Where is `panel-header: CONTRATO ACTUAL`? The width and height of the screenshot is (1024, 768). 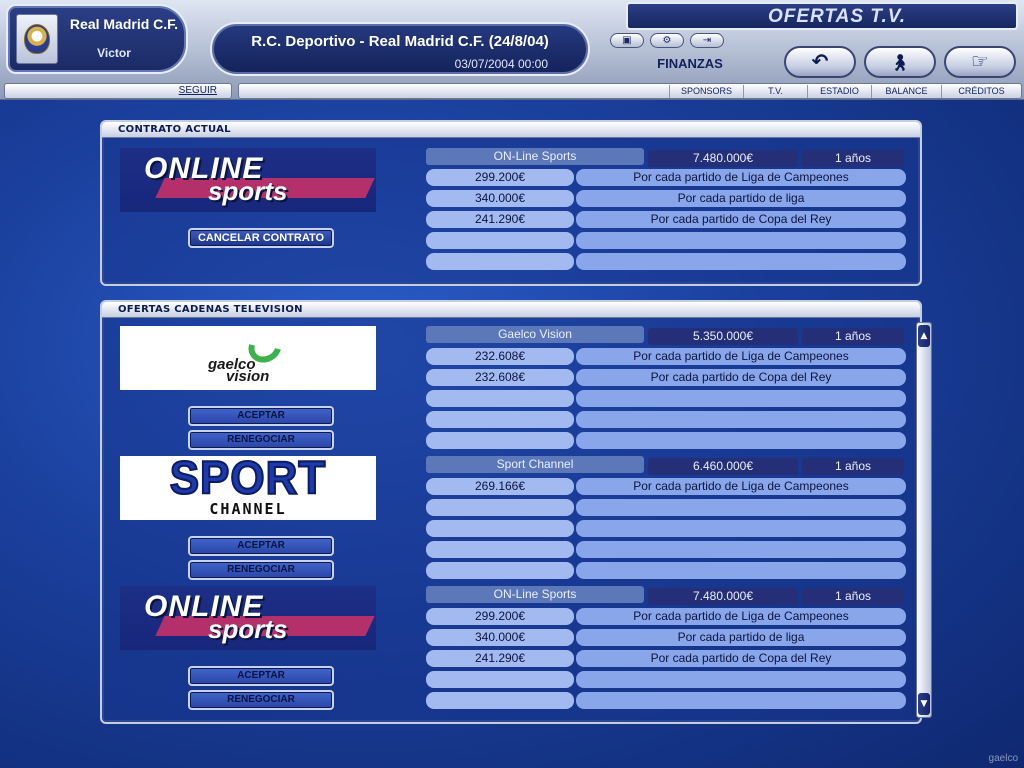 panel-header: CONTRATO ACTUAL is located at coordinates (511, 130).